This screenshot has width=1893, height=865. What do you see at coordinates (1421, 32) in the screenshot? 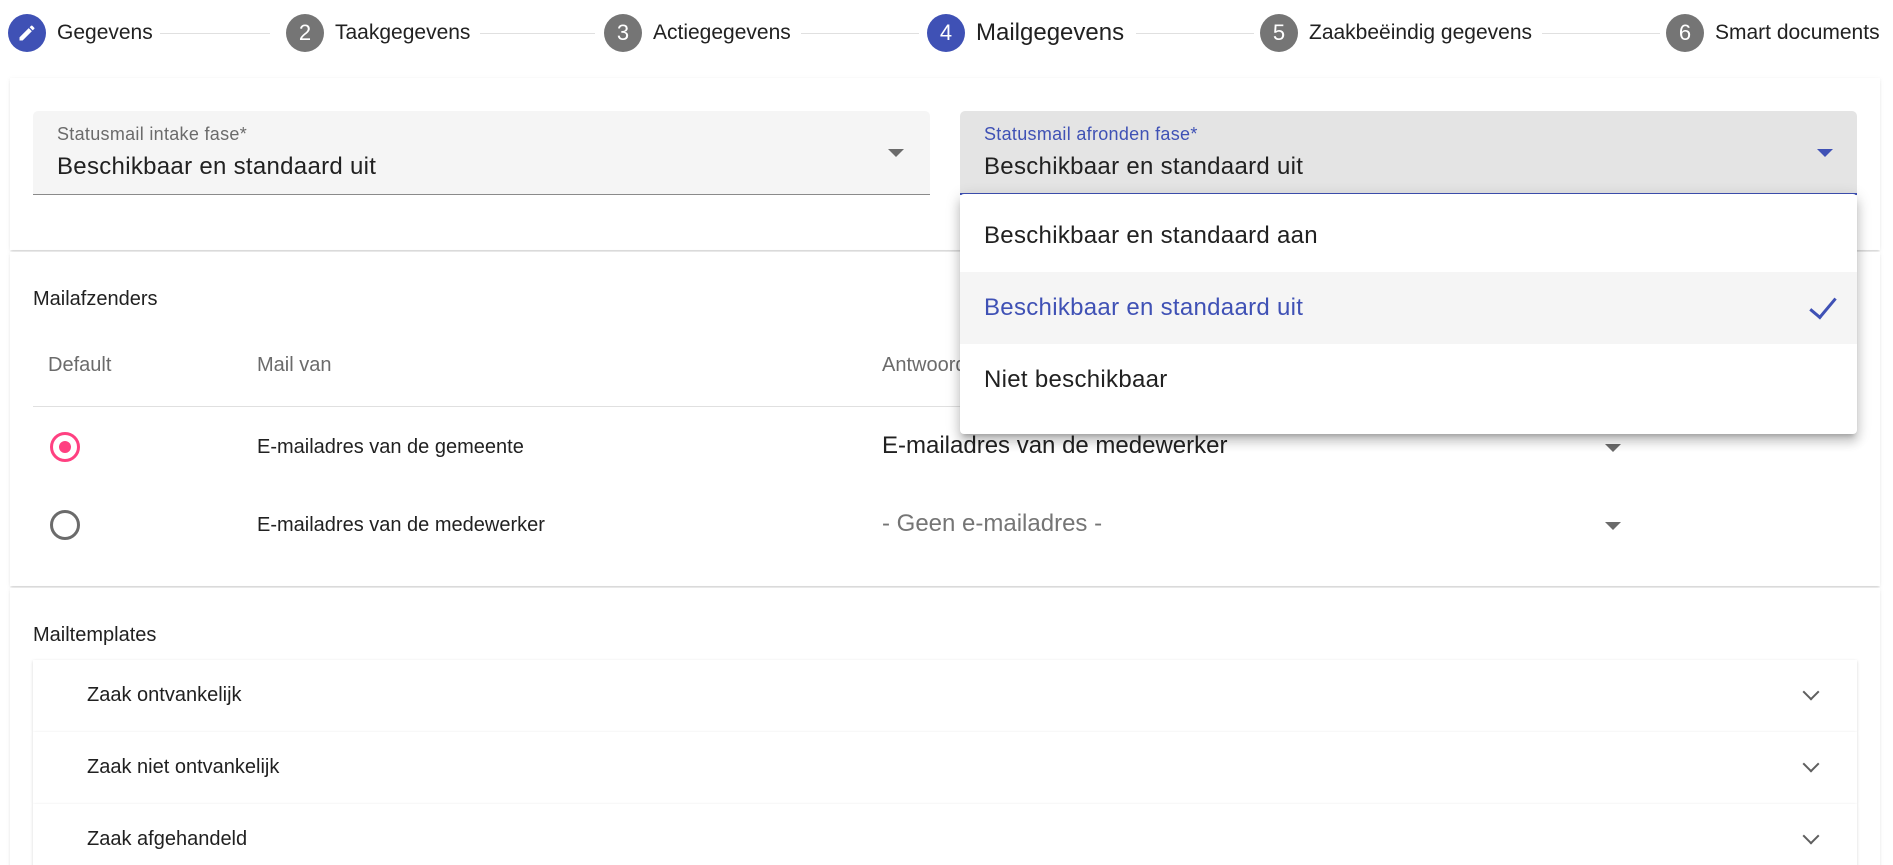
I see `step-label: Zaakbeëindig gegevens` at bounding box center [1421, 32].